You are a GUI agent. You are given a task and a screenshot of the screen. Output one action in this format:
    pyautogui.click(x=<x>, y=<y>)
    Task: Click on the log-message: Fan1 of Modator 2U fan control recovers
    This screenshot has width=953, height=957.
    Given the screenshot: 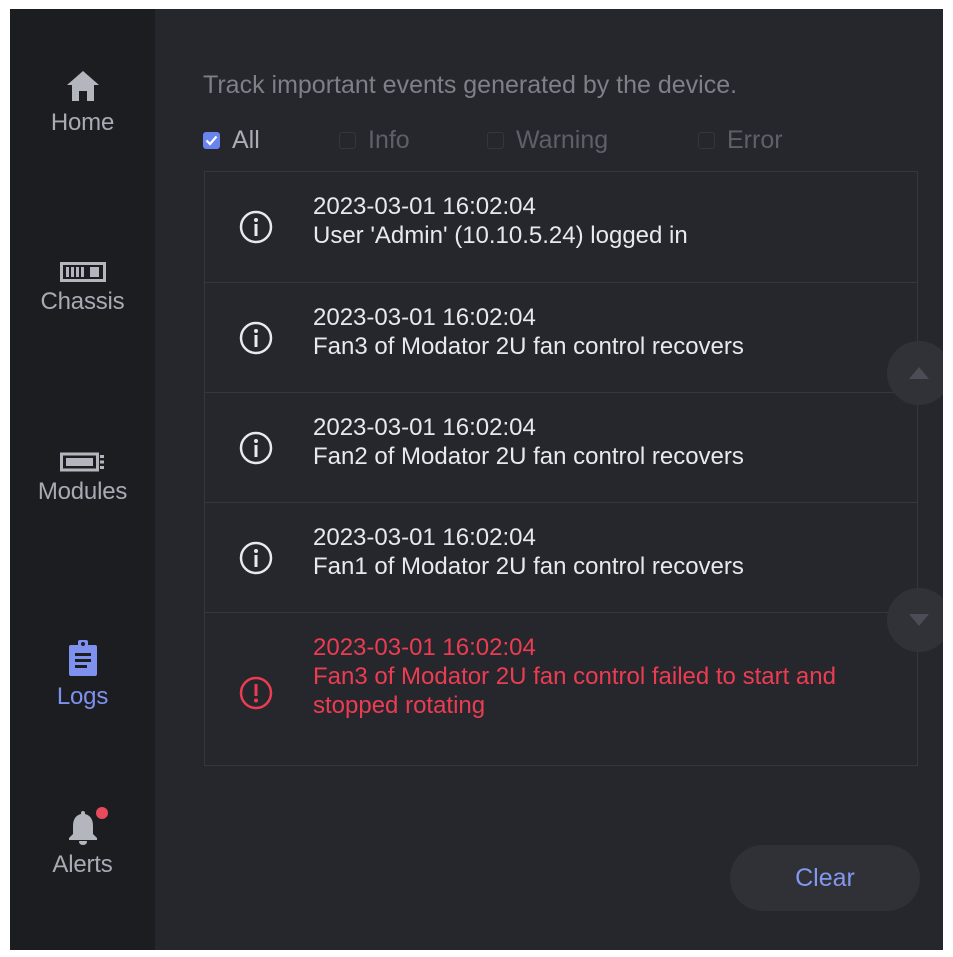 What is the action you would take?
    pyautogui.click(x=528, y=566)
    